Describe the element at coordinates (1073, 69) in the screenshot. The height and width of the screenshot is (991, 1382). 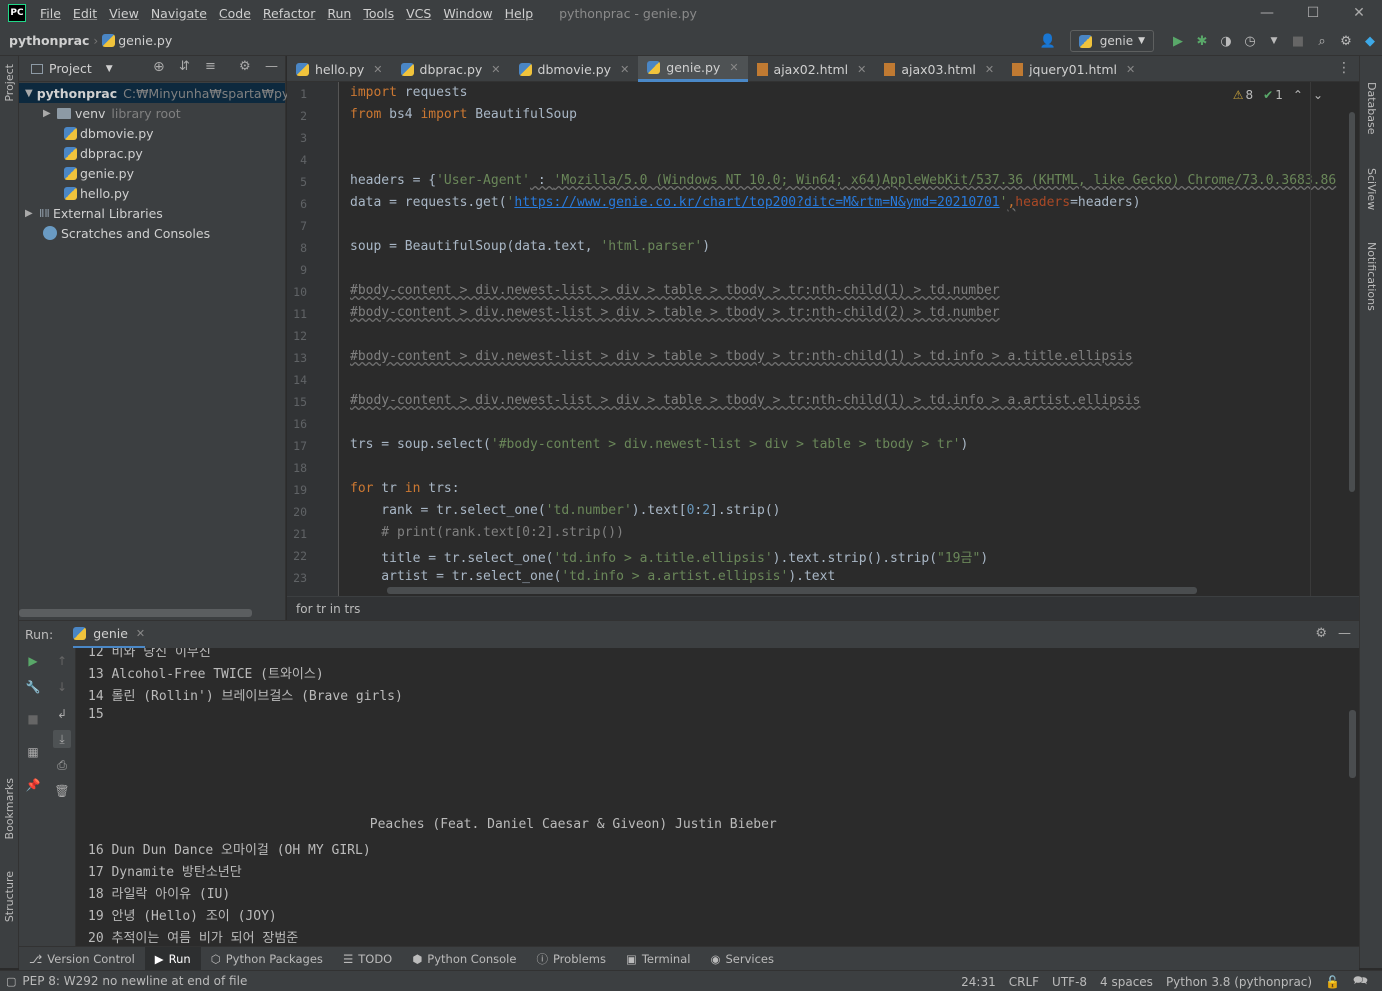
I see `tab-jquery01-html: jquery01.html ✕` at that location.